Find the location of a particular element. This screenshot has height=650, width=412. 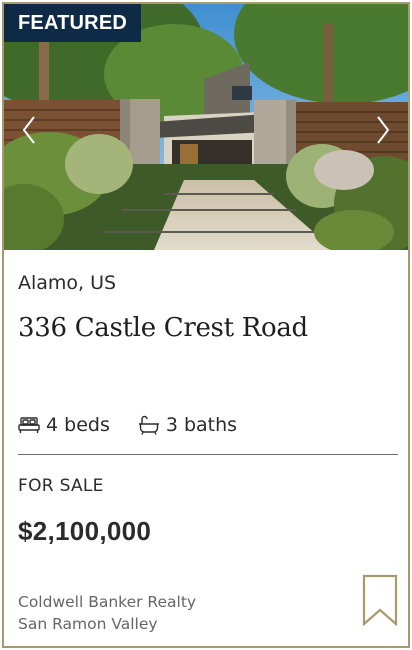

previous-photo-button is located at coordinates (29, 130).